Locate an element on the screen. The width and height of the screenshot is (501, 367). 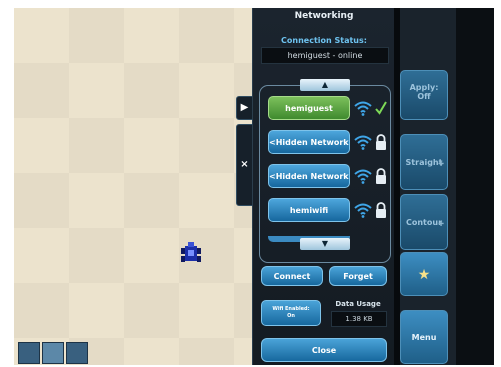
robot-icon is located at coordinates (191, 252).